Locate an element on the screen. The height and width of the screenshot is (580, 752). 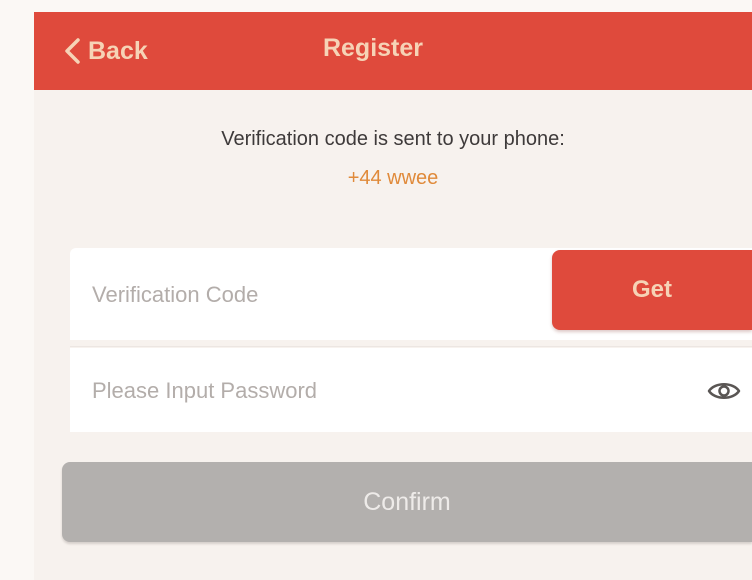
password-row is located at coordinates (411, 390).